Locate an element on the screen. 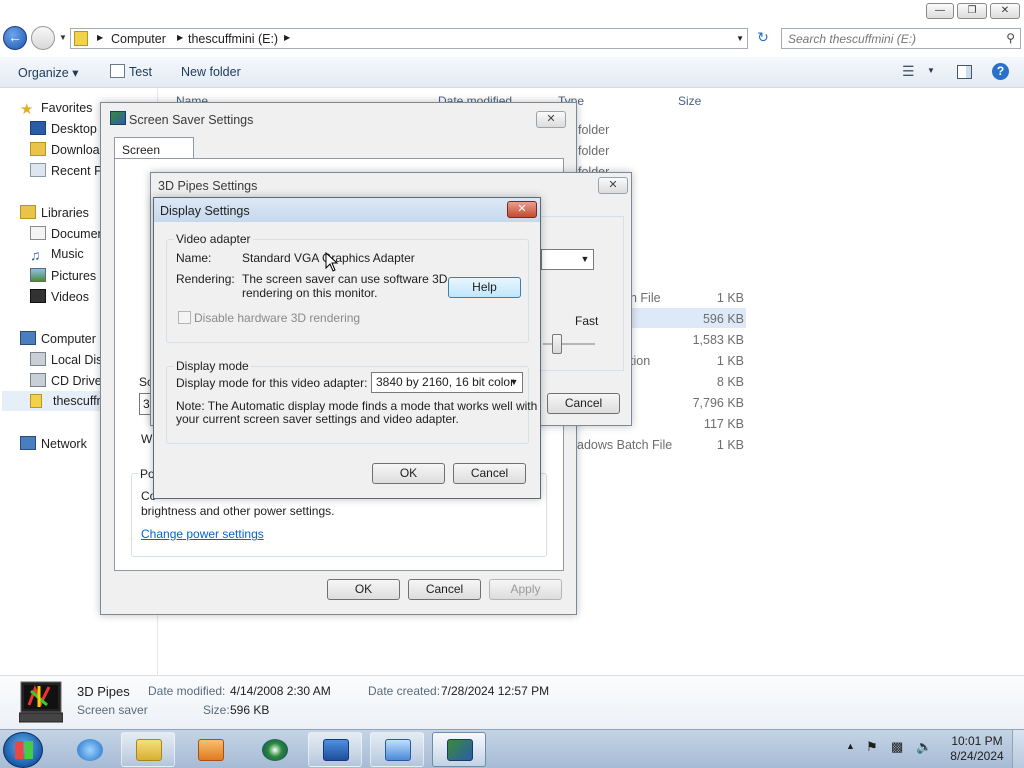 This screenshot has height=768, width=1024. help-icon: ? is located at coordinates (1000, 71).